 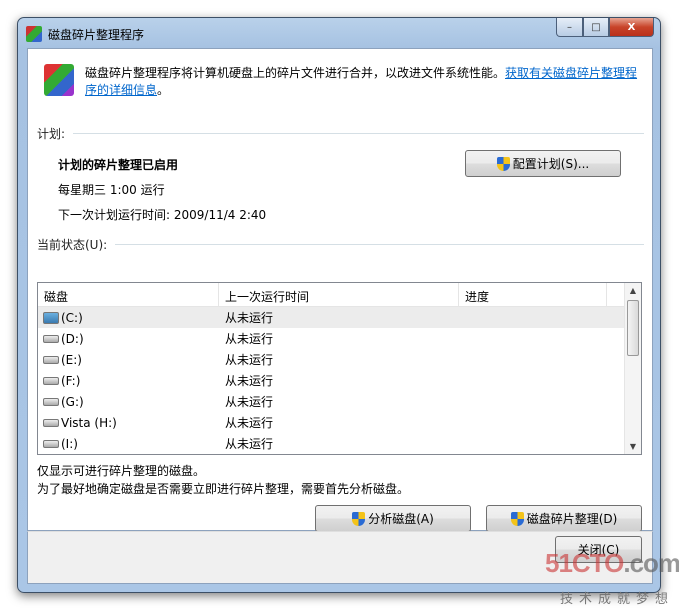 What do you see at coordinates (128, 381) in the screenshot?
I see `disk-name-cell: (F:)` at bounding box center [128, 381].